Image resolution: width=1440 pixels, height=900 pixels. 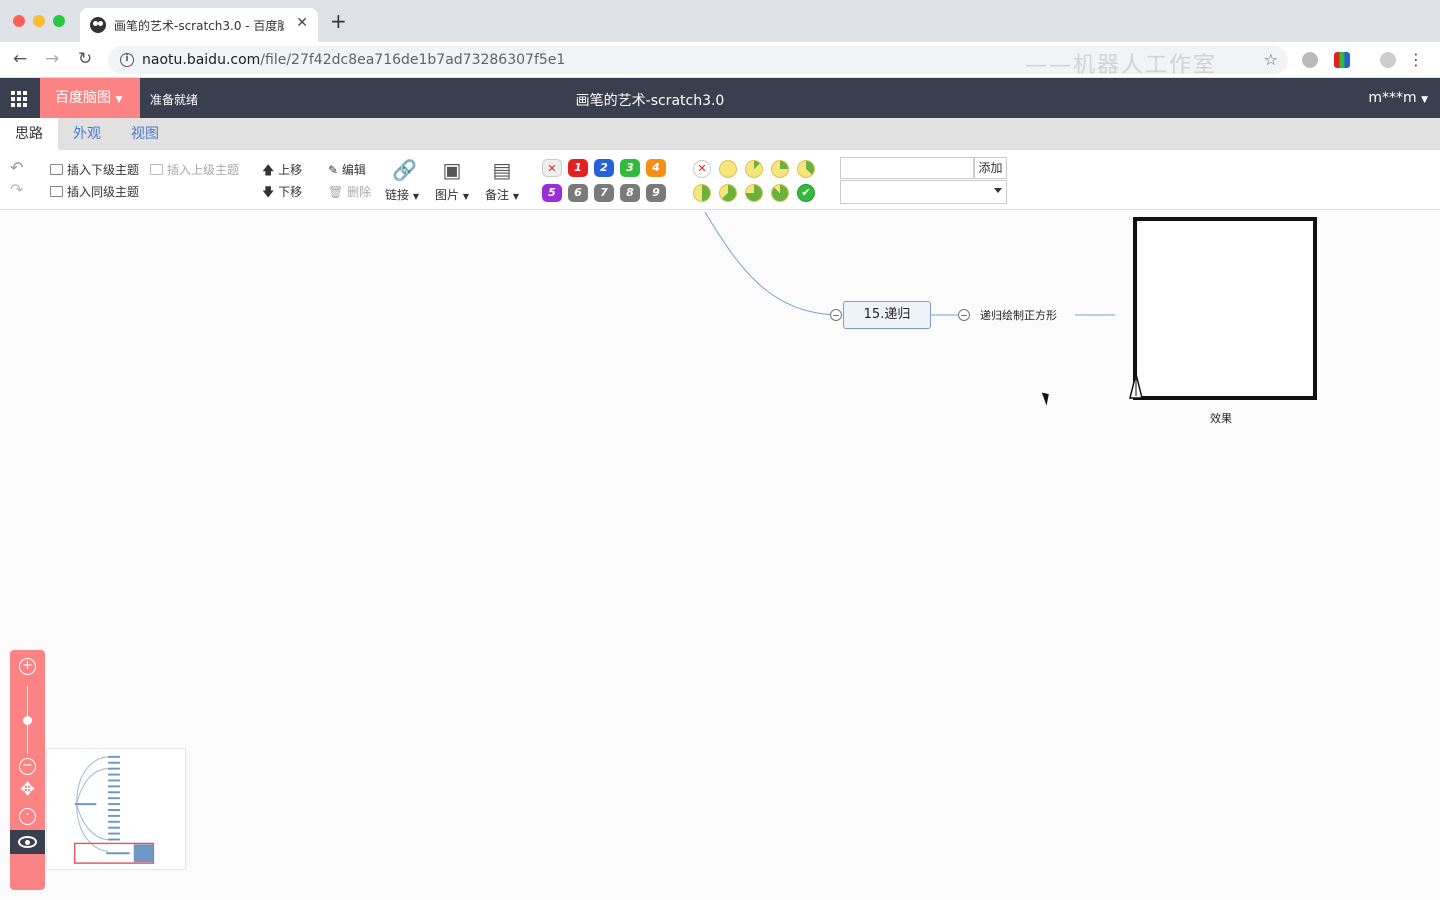 I want to click on insert-sibling-label: 插入同级主题, so click(x=103, y=192).